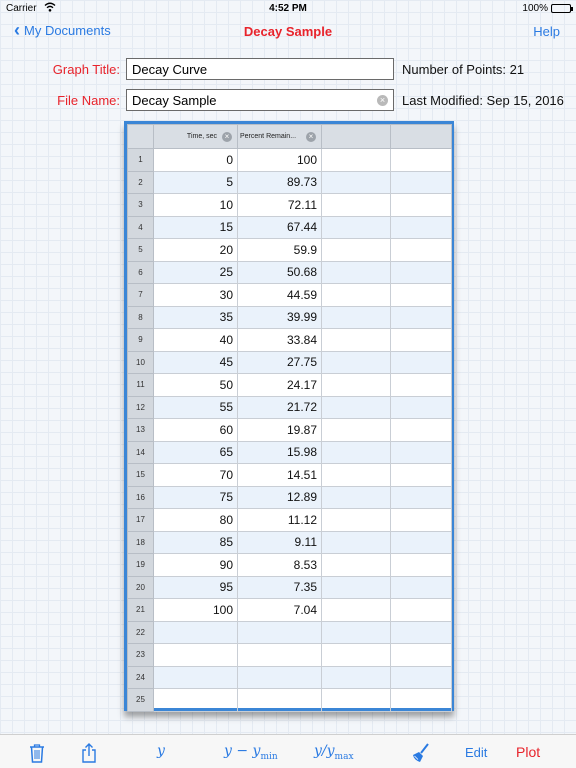 Image resolution: width=576 pixels, height=768 pixels. What do you see at coordinates (140, 430) in the screenshot?
I see `row-number: 13` at bounding box center [140, 430].